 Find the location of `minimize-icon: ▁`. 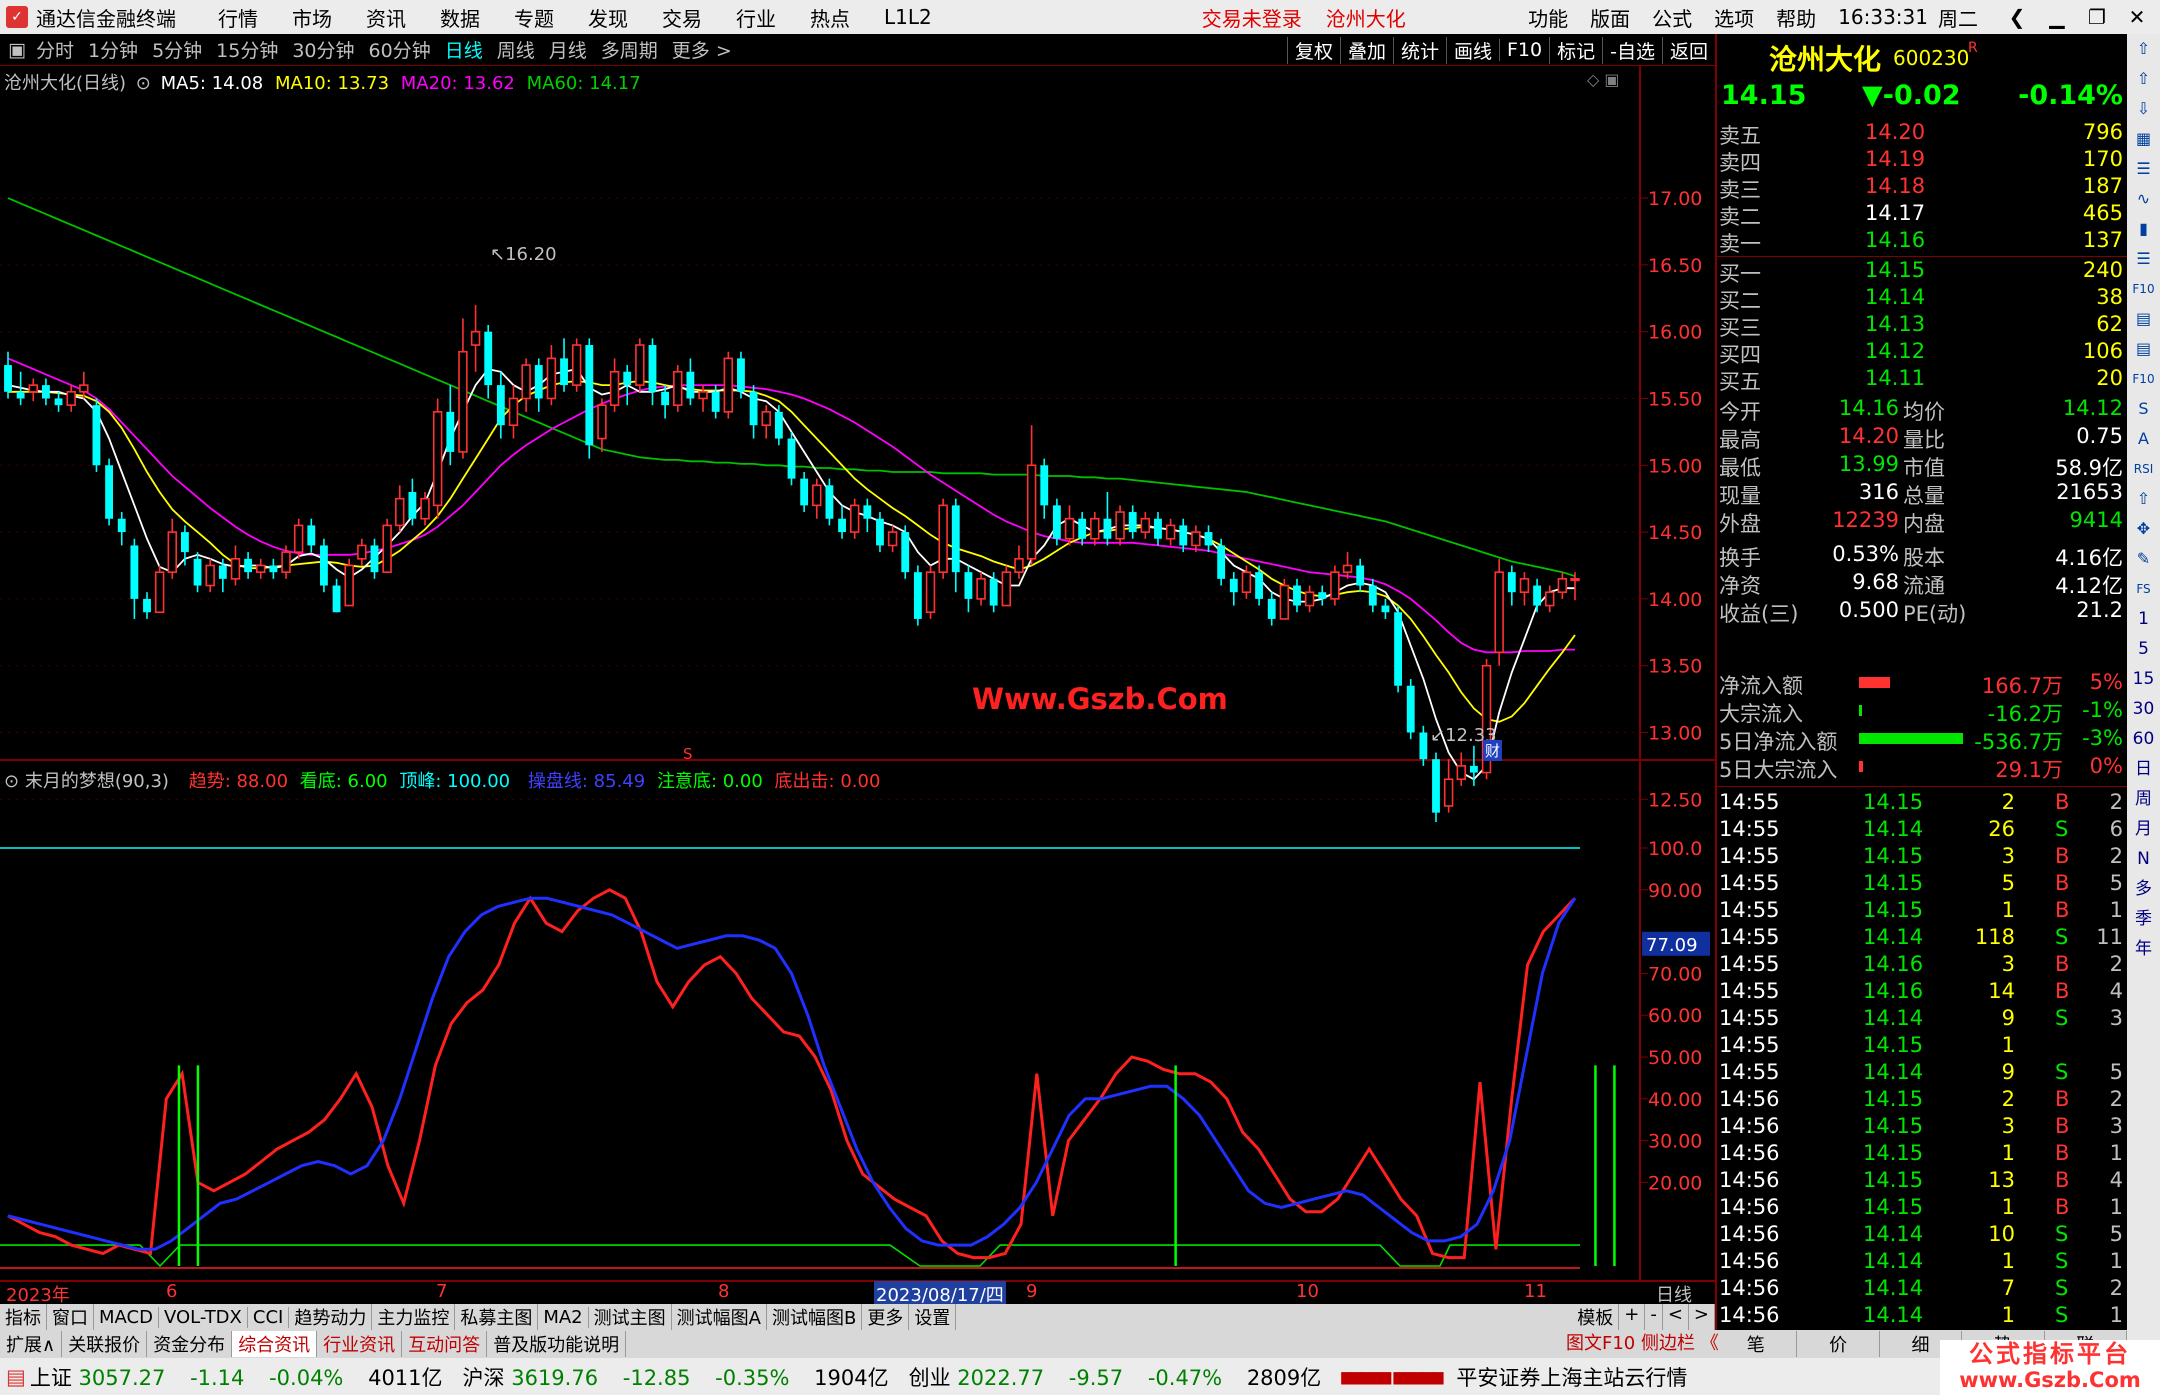

minimize-icon: ▁ is located at coordinates (2057, 17).